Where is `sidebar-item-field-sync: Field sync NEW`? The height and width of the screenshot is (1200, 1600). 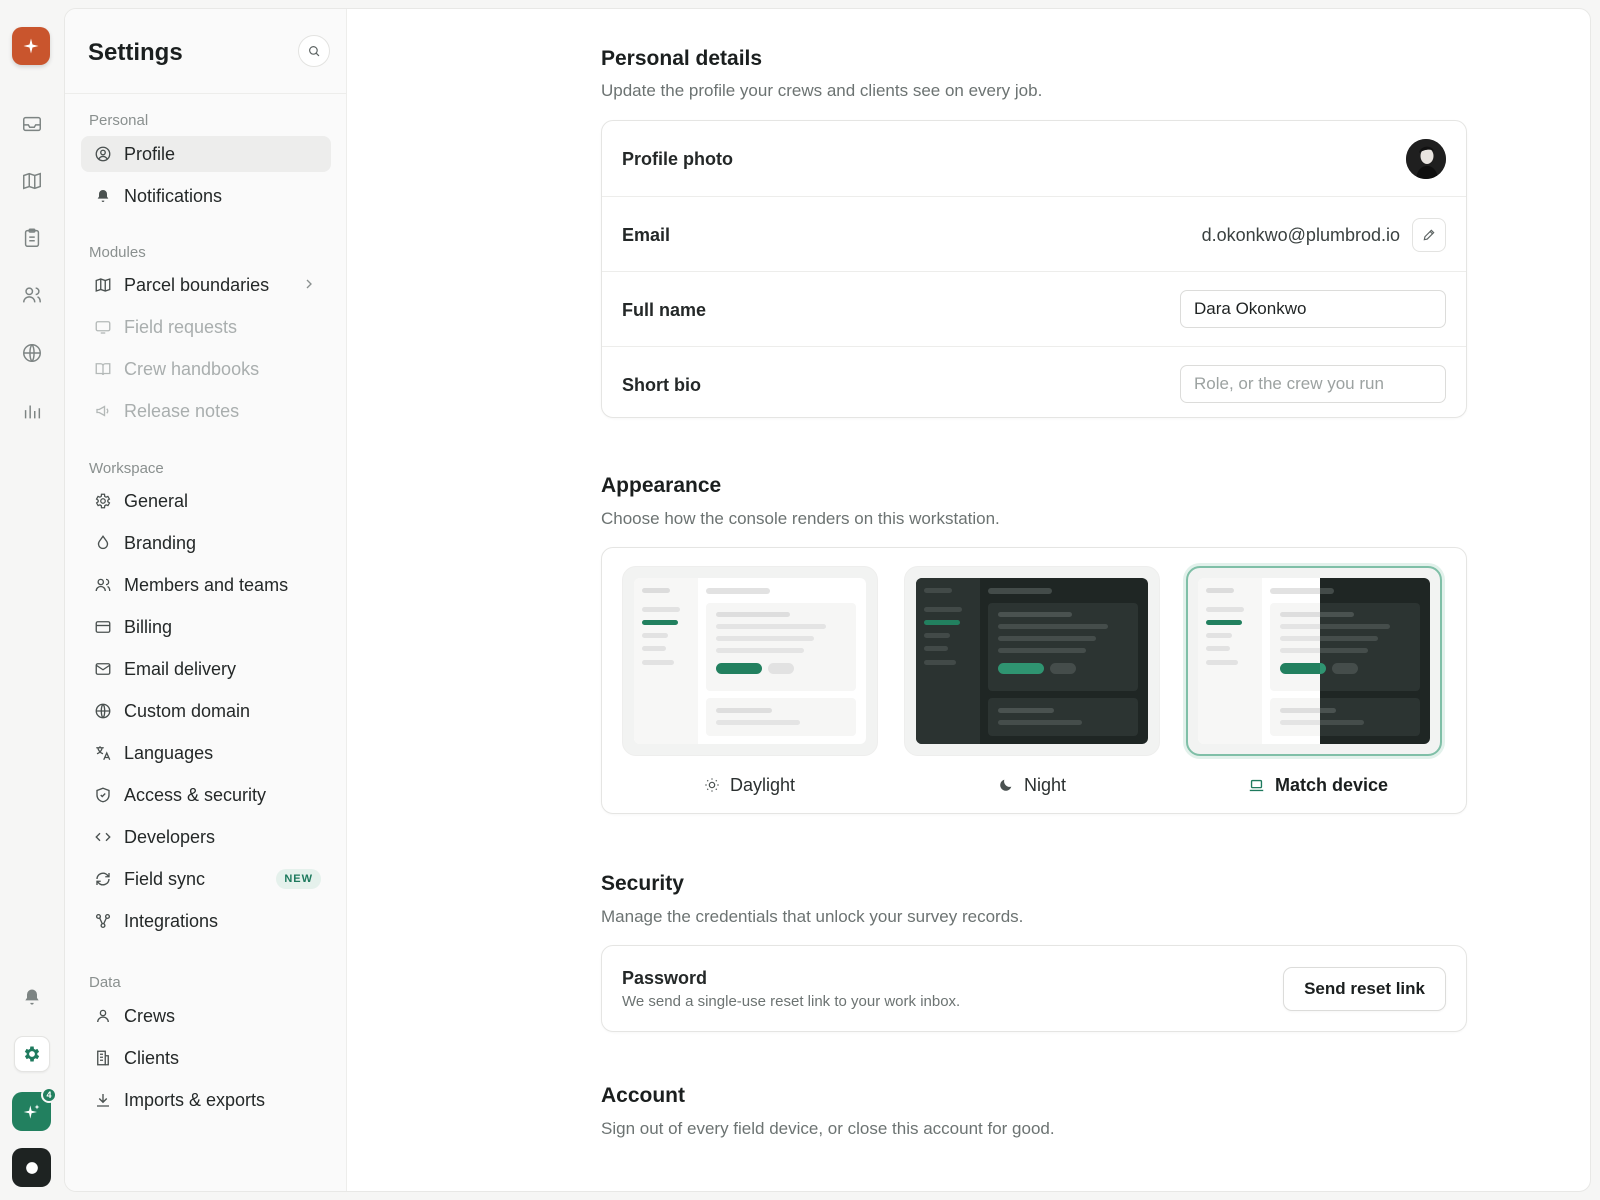
sidebar-item-field-sync: Field sync NEW is located at coordinates (206, 879).